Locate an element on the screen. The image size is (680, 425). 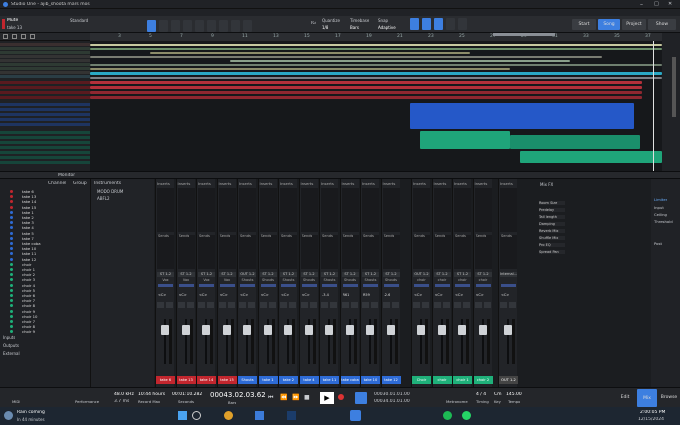
whatsapp-icon is located at coordinates (466, 415).